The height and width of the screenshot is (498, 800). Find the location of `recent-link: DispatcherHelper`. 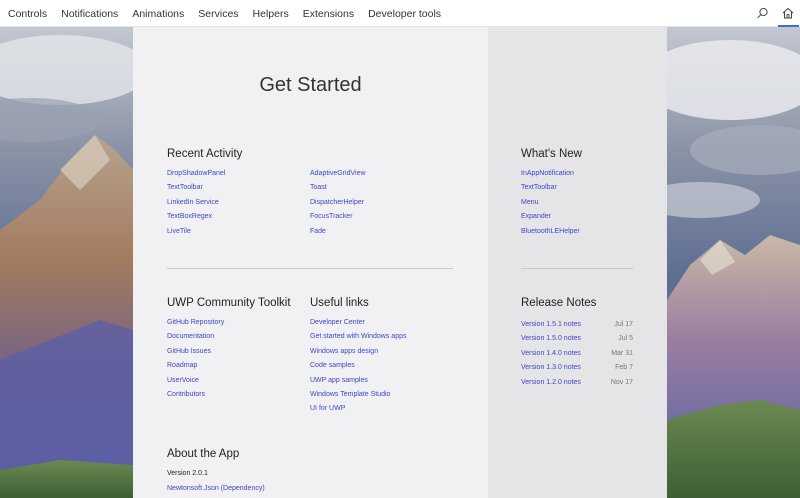

recent-link: DispatcherHelper is located at coordinates (338, 203).